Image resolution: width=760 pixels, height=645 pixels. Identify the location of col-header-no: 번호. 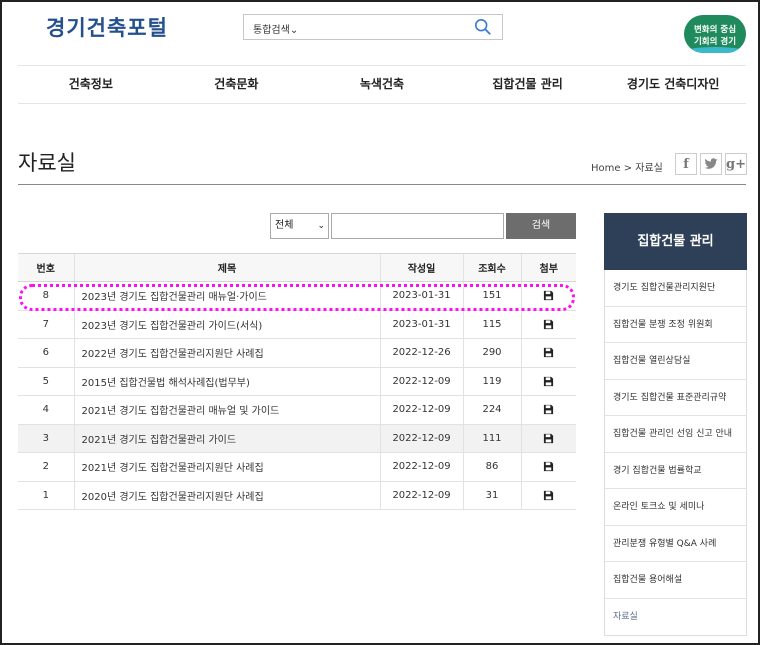
(46, 267).